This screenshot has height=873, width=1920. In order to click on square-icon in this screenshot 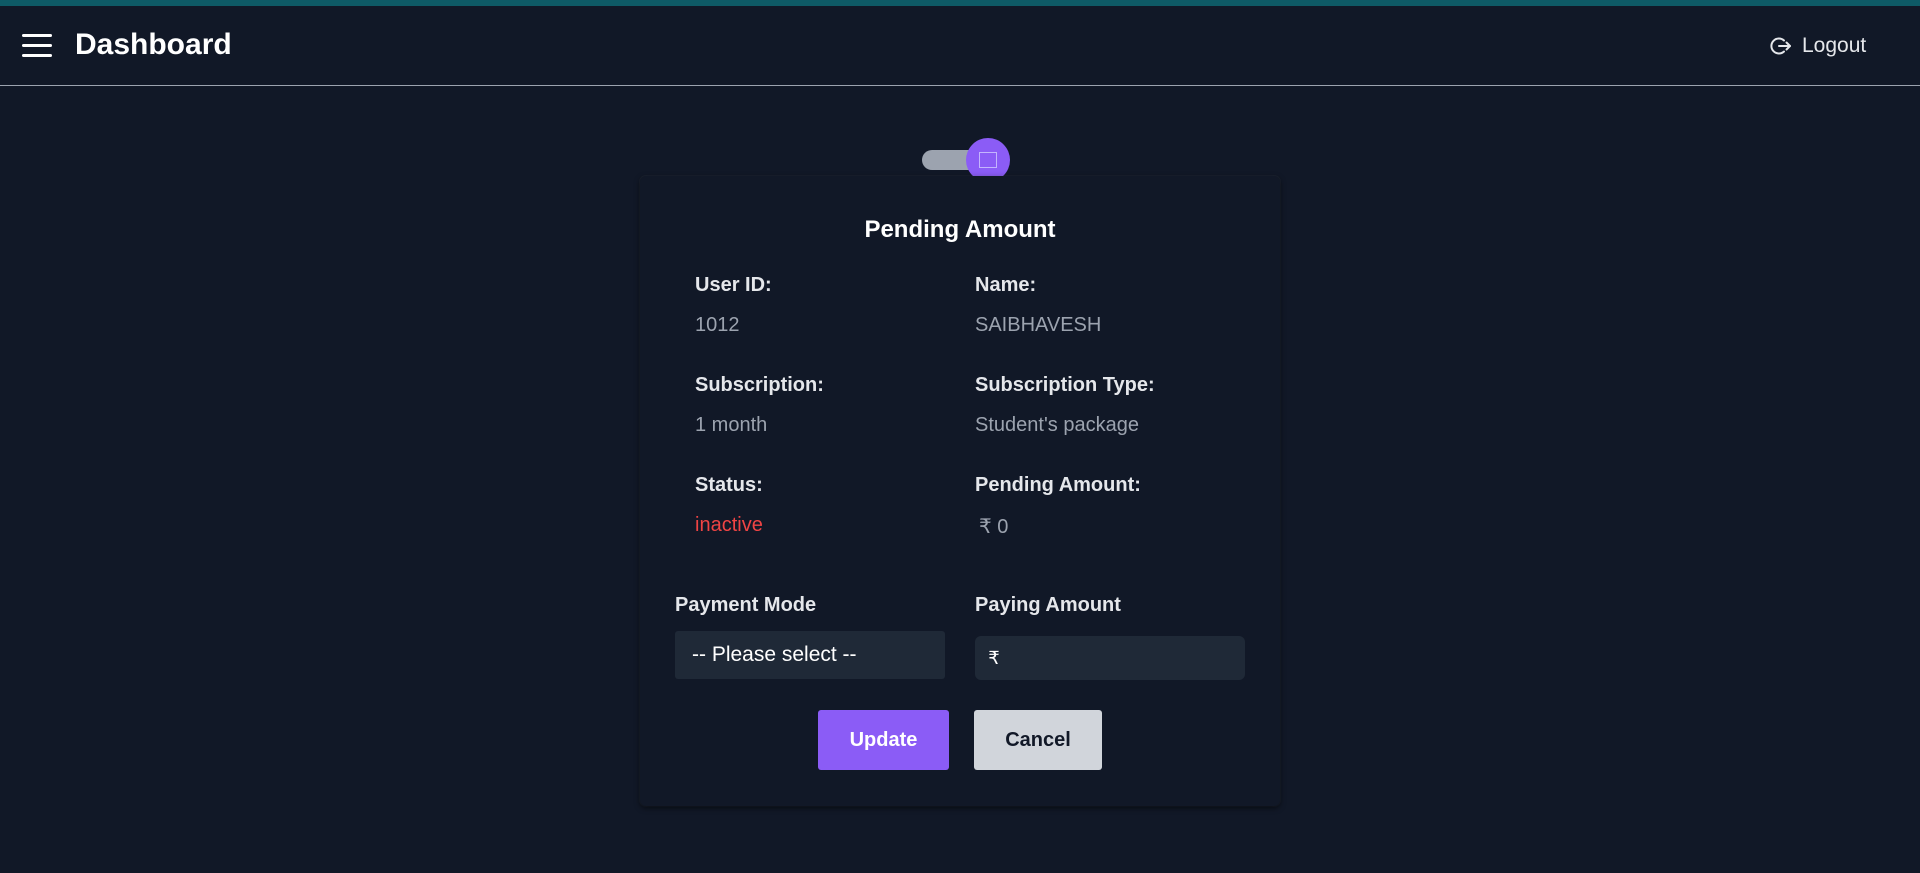, I will do `click(988, 160)`.